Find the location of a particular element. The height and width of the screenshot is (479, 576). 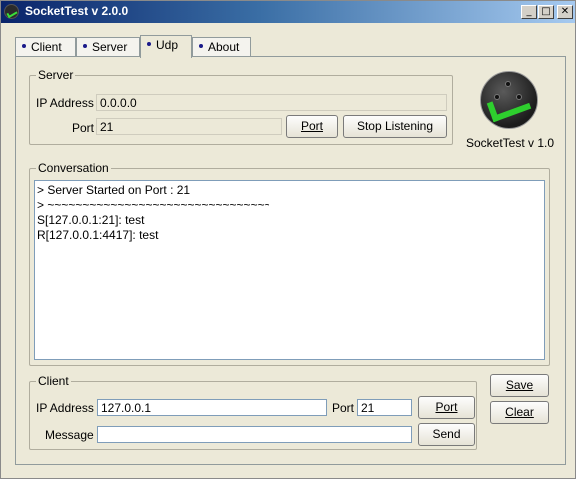

server-port-button-label: Port is located at coordinates (311, 126).